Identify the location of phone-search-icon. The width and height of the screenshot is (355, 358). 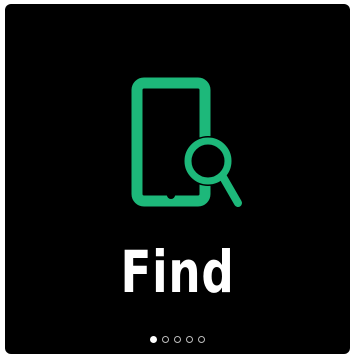
(186, 146).